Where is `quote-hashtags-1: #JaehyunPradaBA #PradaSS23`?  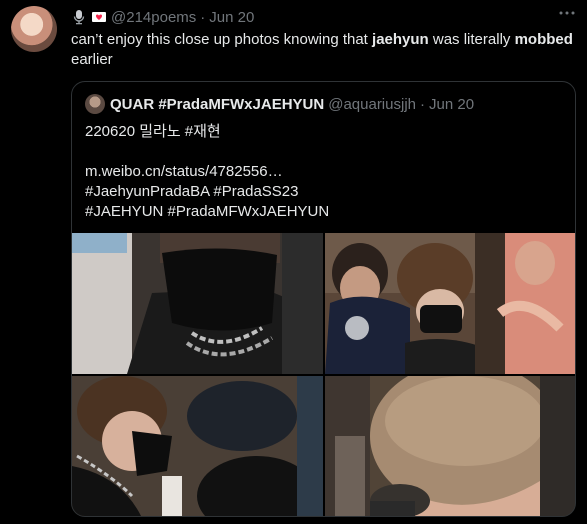 quote-hashtags-1: #JaehyunPradaBA #PradaSS23 is located at coordinates (325, 192).